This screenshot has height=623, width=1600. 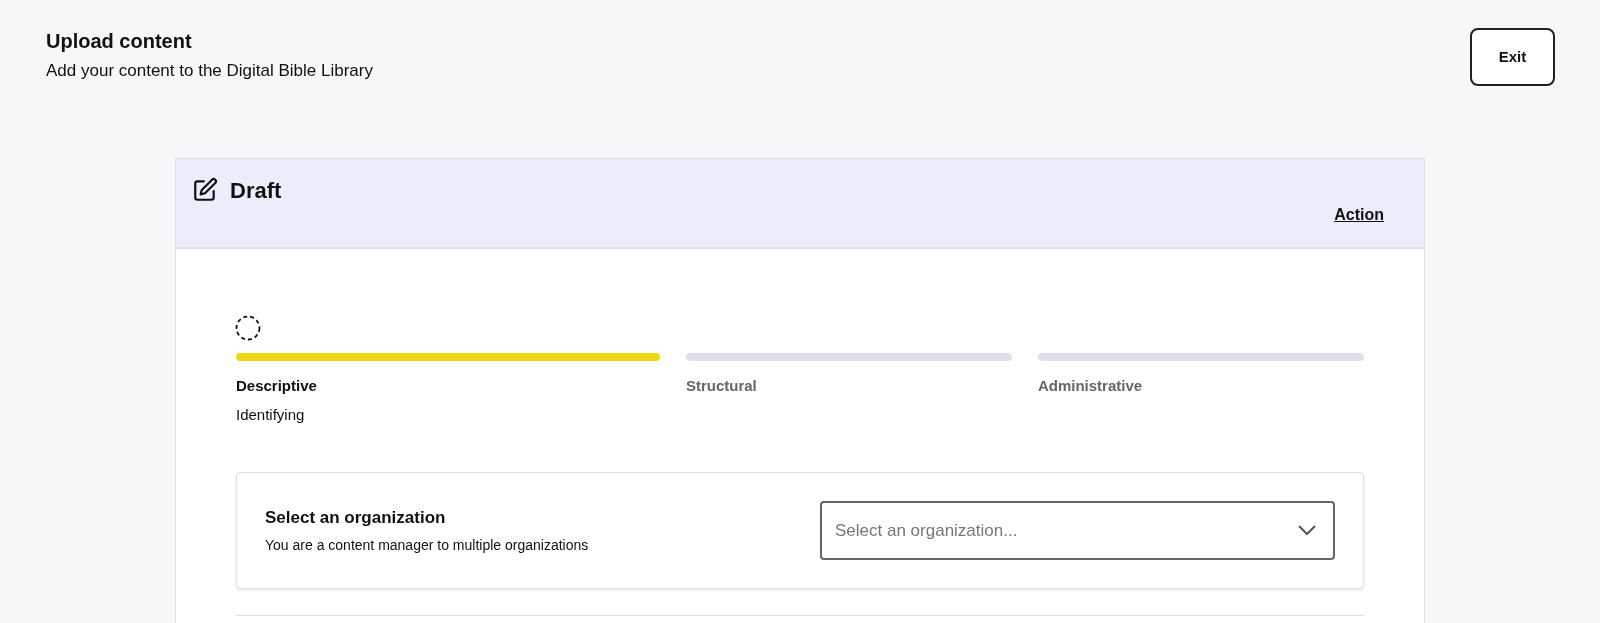 I want to click on organization-description: You are a content manager to multiple organizations, so click(x=427, y=545).